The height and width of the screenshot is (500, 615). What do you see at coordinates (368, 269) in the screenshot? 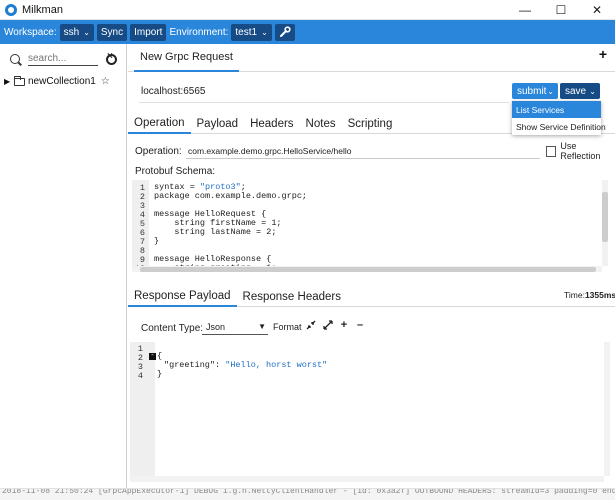
I see `schema-horizontal-scroll-thumb` at bounding box center [368, 269].